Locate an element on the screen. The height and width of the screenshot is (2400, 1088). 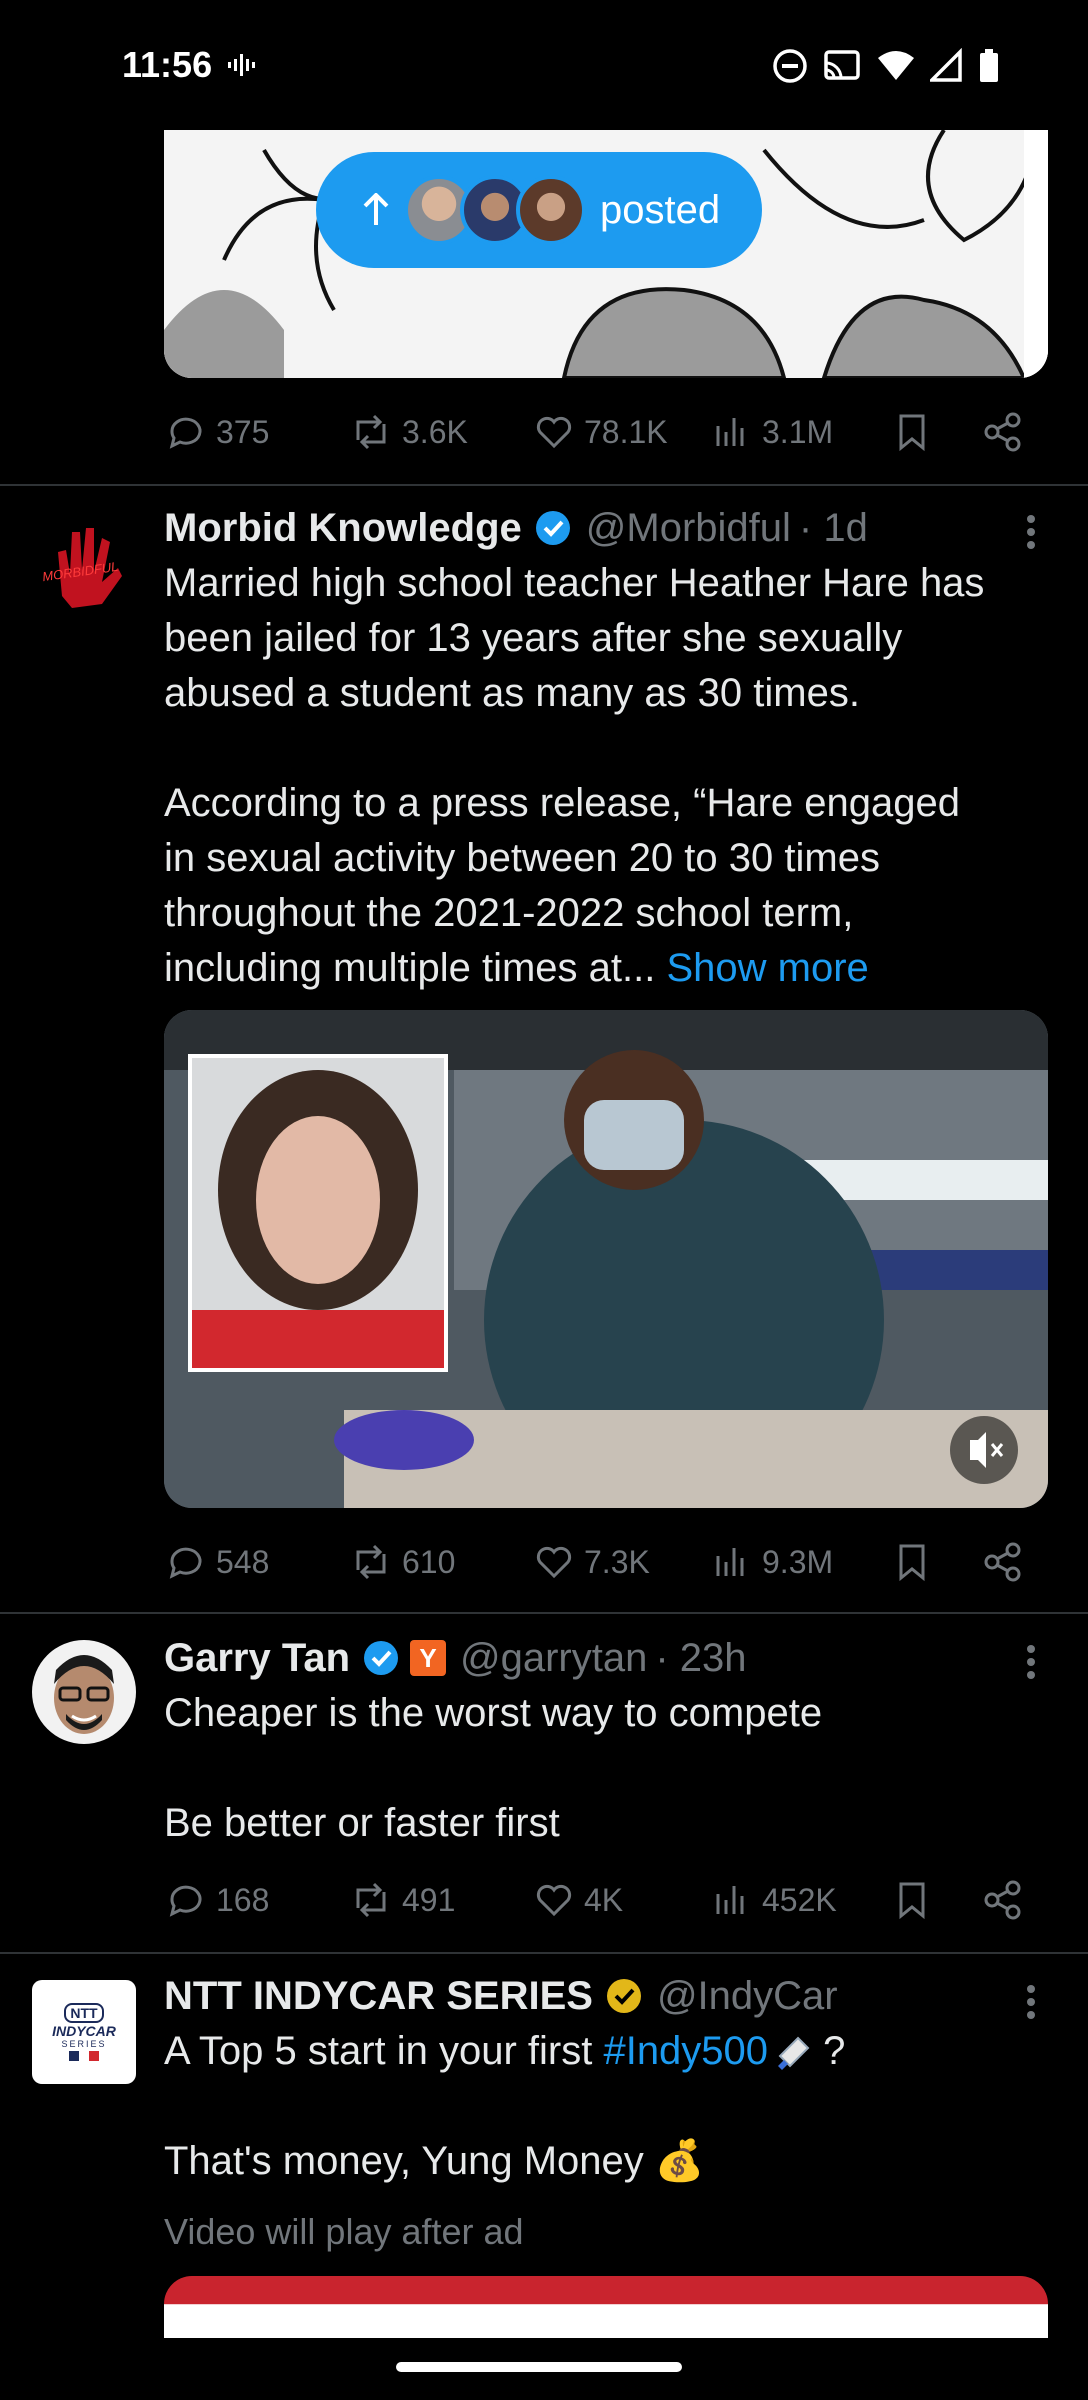
post-header: NTT INDYCAR SERIES @IndyCar is located at coordinates (501, 1996).